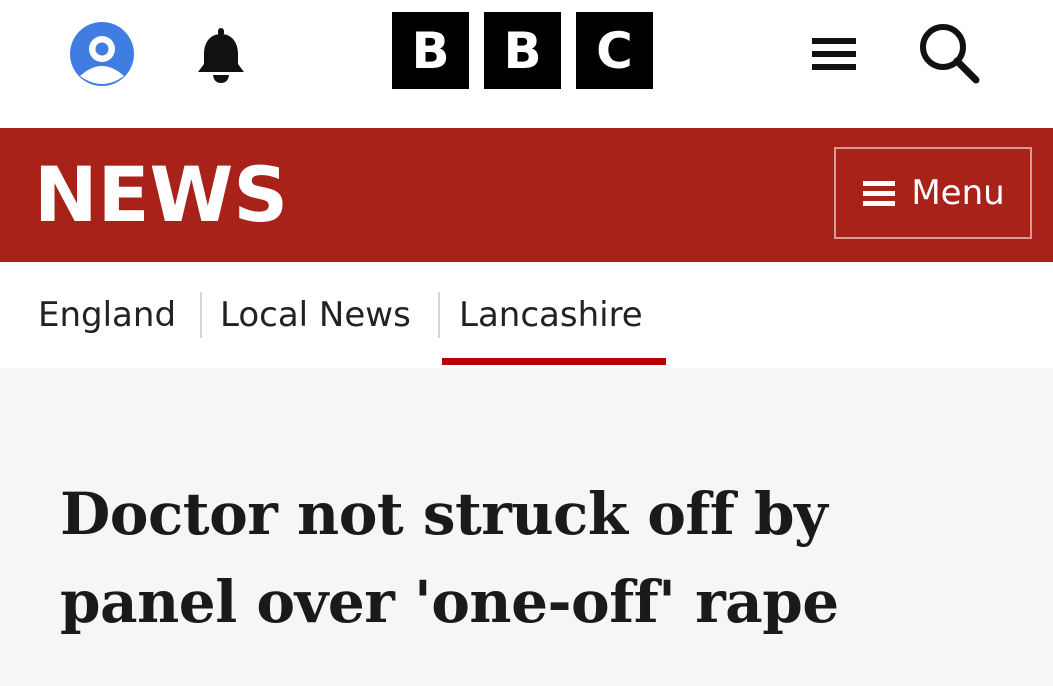  I want to click on bbc-logo: B B C, so click(528, 51).